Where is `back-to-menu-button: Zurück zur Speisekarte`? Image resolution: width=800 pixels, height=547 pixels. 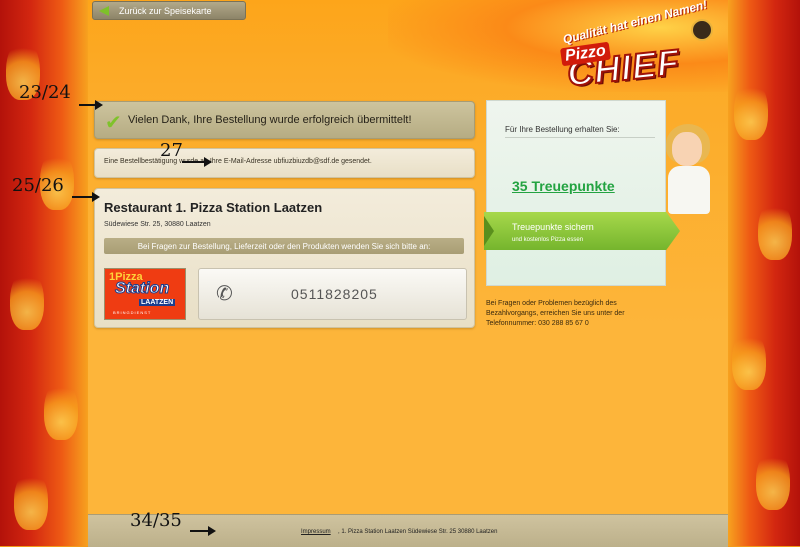
back-to-menu-button: Zurück zur Speisekarte is located at coordinates (169, 10).